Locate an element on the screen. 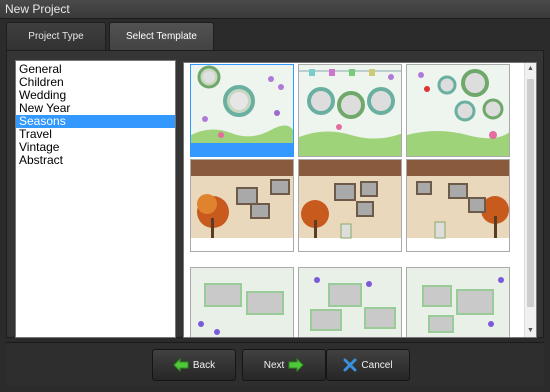 The height and width of the screenshot is (392, 550). tab-select-template: Select Template is located at coordinates (161, 36).